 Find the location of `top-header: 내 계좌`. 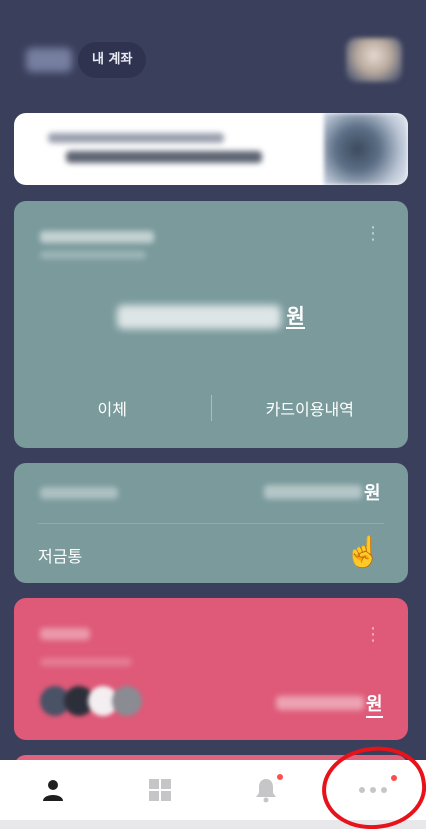

top-header: 내 계좌 is located at coordinates (213, 55).